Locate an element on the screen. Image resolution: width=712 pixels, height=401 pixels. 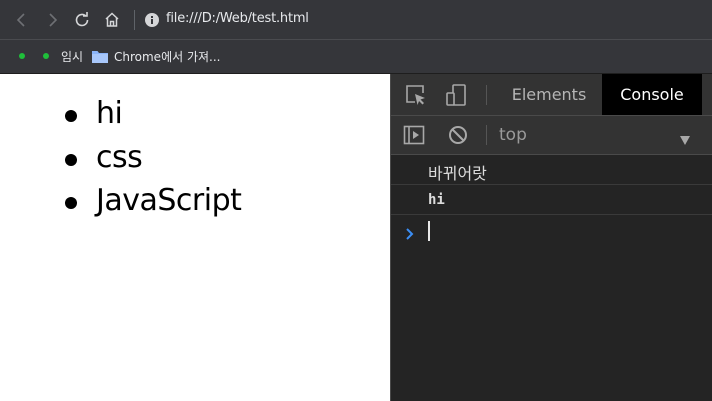
devtools-tab-bar: Elements Console is located at coordinates (551, 95).